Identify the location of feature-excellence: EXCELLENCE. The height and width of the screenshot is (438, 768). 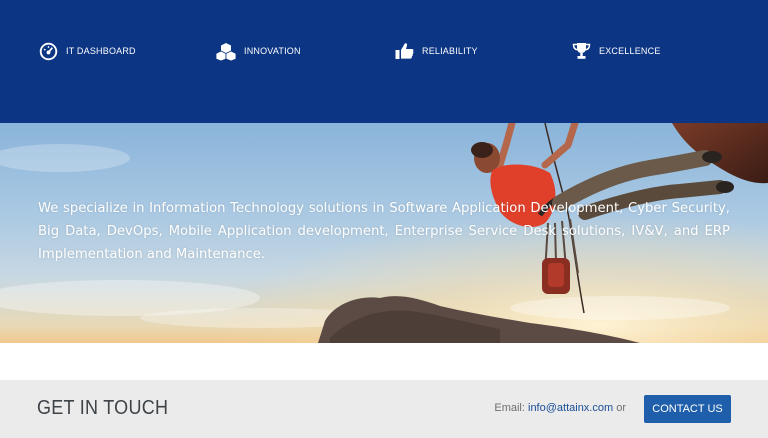
(615, 51).